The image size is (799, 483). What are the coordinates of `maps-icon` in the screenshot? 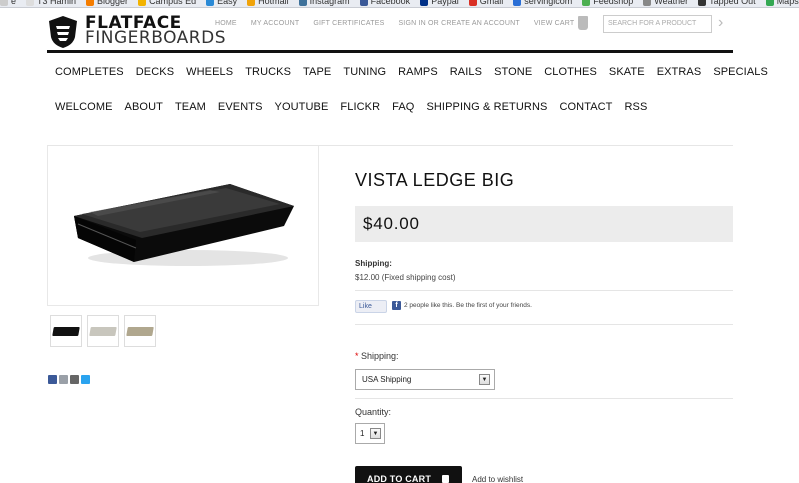 It's located at (769, 3).